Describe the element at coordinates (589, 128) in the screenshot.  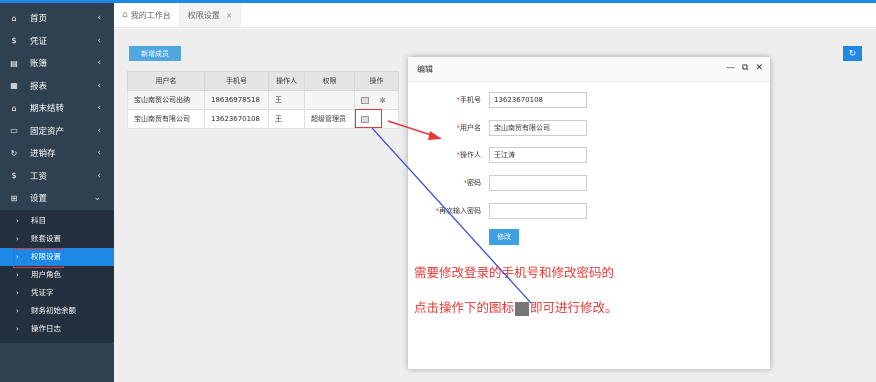
I see `form-row-username: *用户名 宝山南贸有限公司` at that location.